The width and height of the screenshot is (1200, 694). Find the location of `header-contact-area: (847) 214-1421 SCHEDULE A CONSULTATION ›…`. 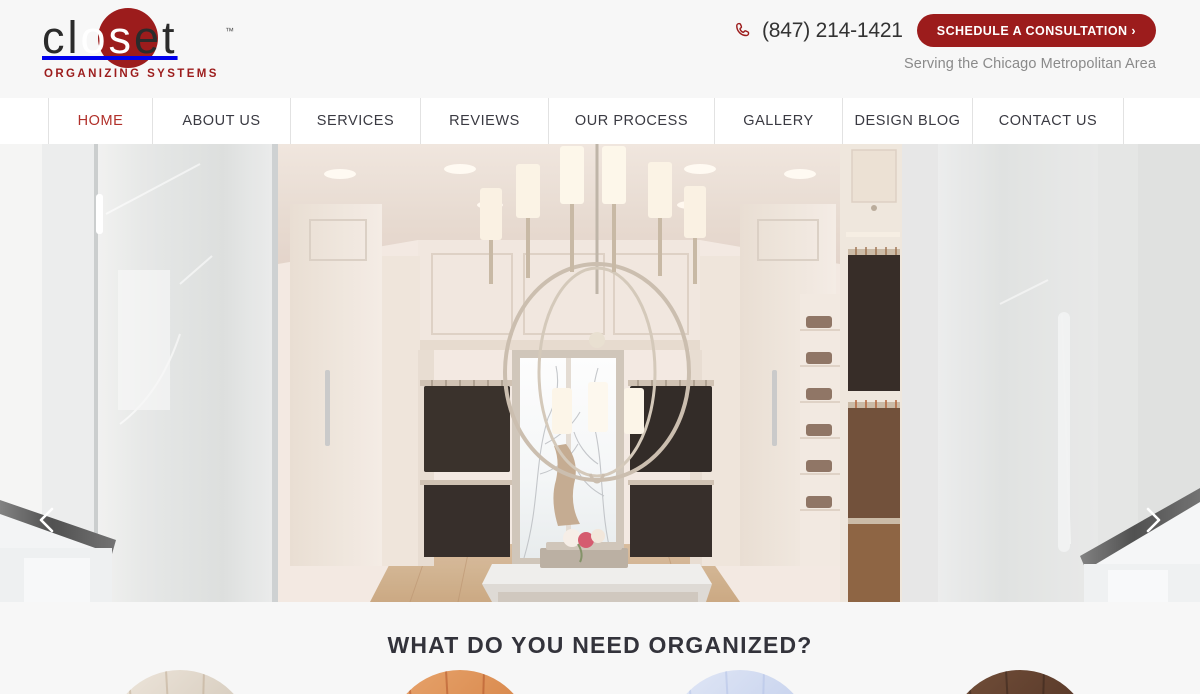

header-contact-area: (847) 214-1421 SCHEDULE A CONSULTATION ›… is located at coordinates (945, 43).